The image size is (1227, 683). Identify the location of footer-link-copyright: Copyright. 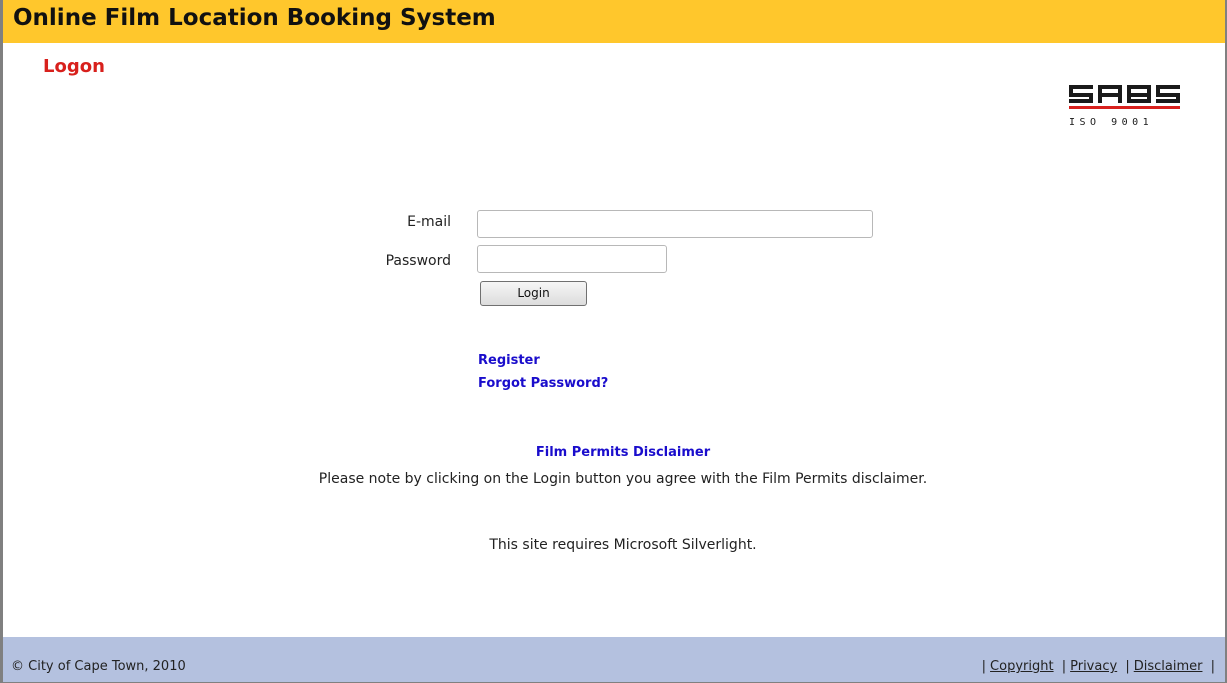
(1022, 666).